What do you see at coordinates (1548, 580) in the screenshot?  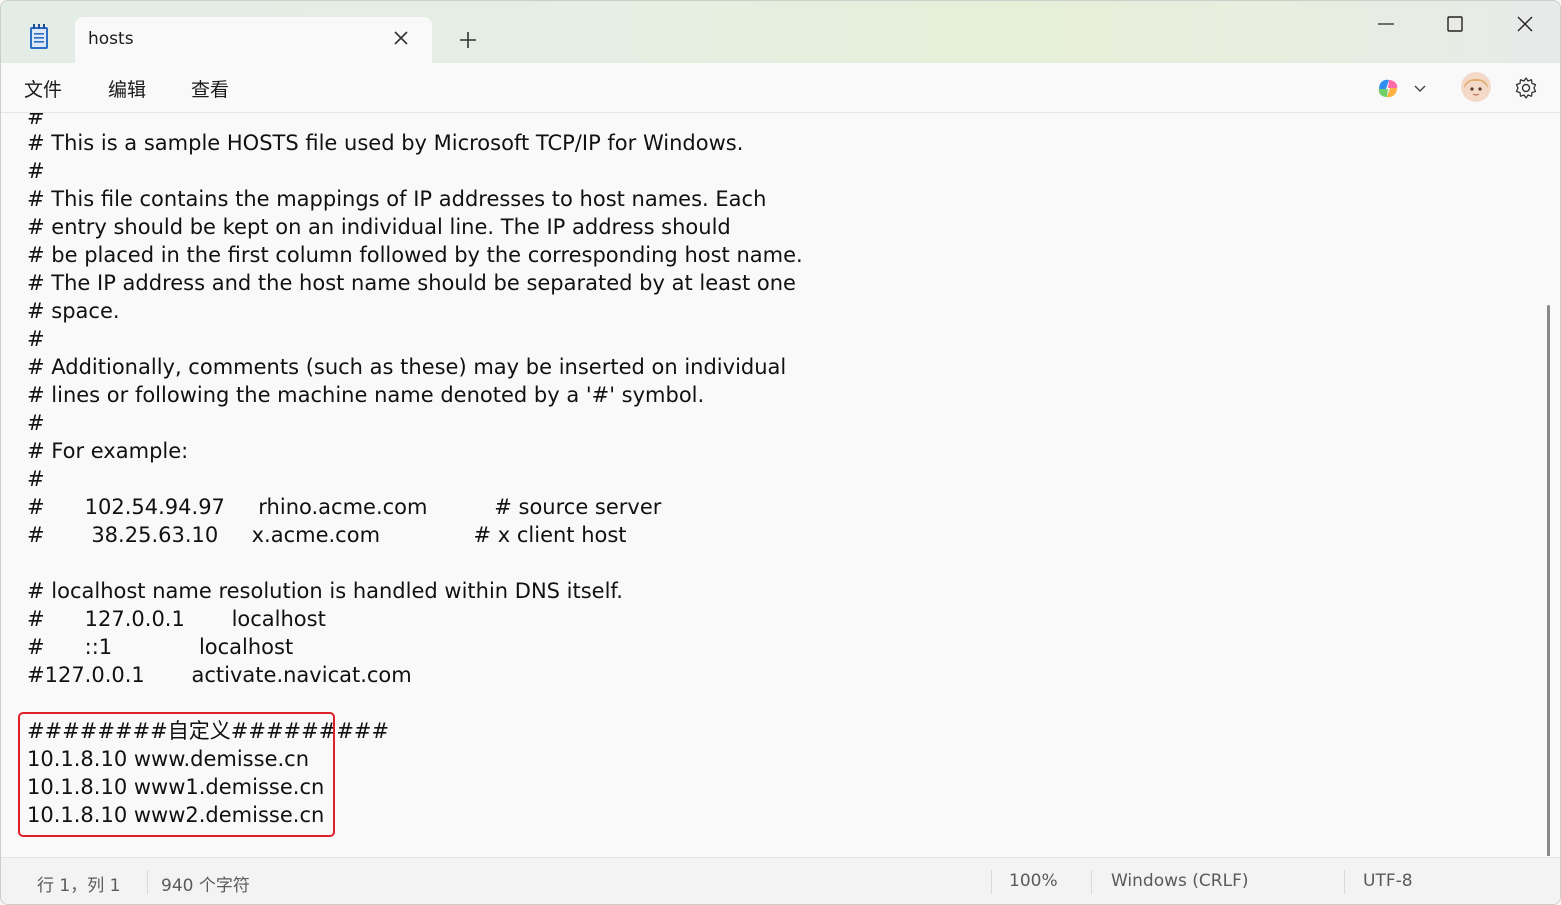 I see `vertical-scrollbar` at bounding box center [1548, 580].